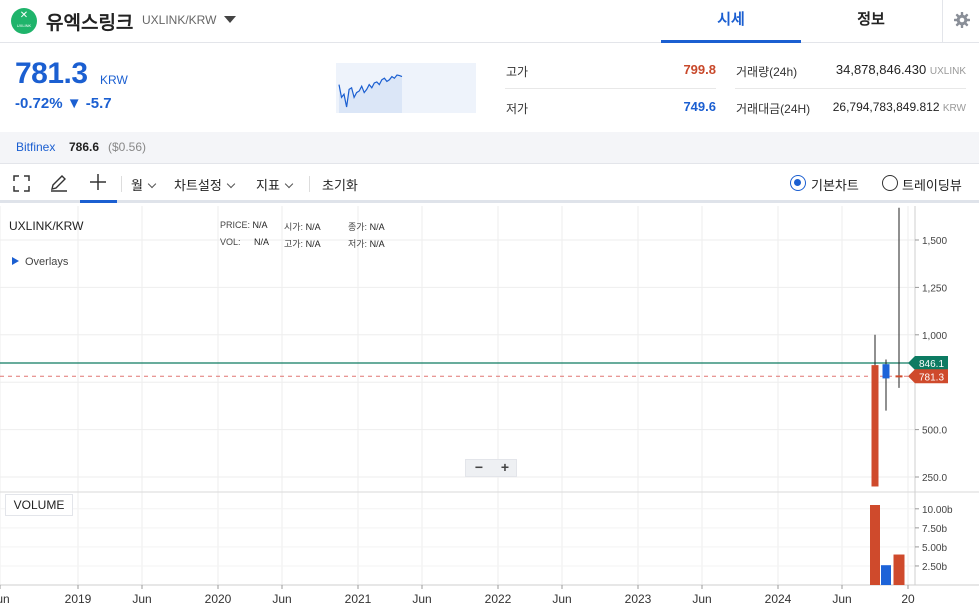 The height and width of the screenshot is (610, 979). What do you see at coordinates (934, 529) in the screenshot?
I see `vol-tick-label: 7.50b` at bounding box center [934, 529].